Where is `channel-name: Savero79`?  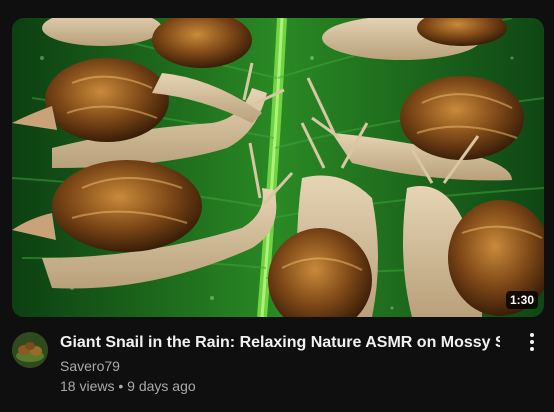
channel-name: Savero79 is located at coordinates (90, 366).